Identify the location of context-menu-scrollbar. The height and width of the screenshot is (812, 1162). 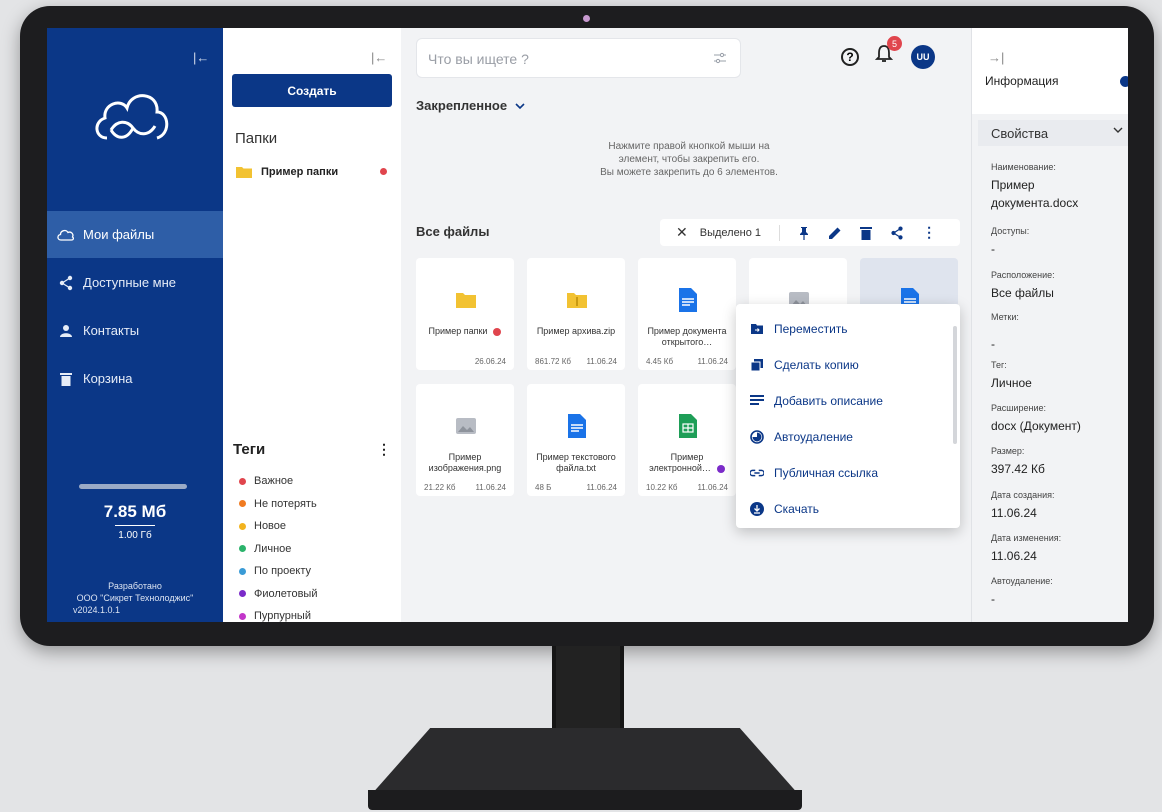
(955, 385).